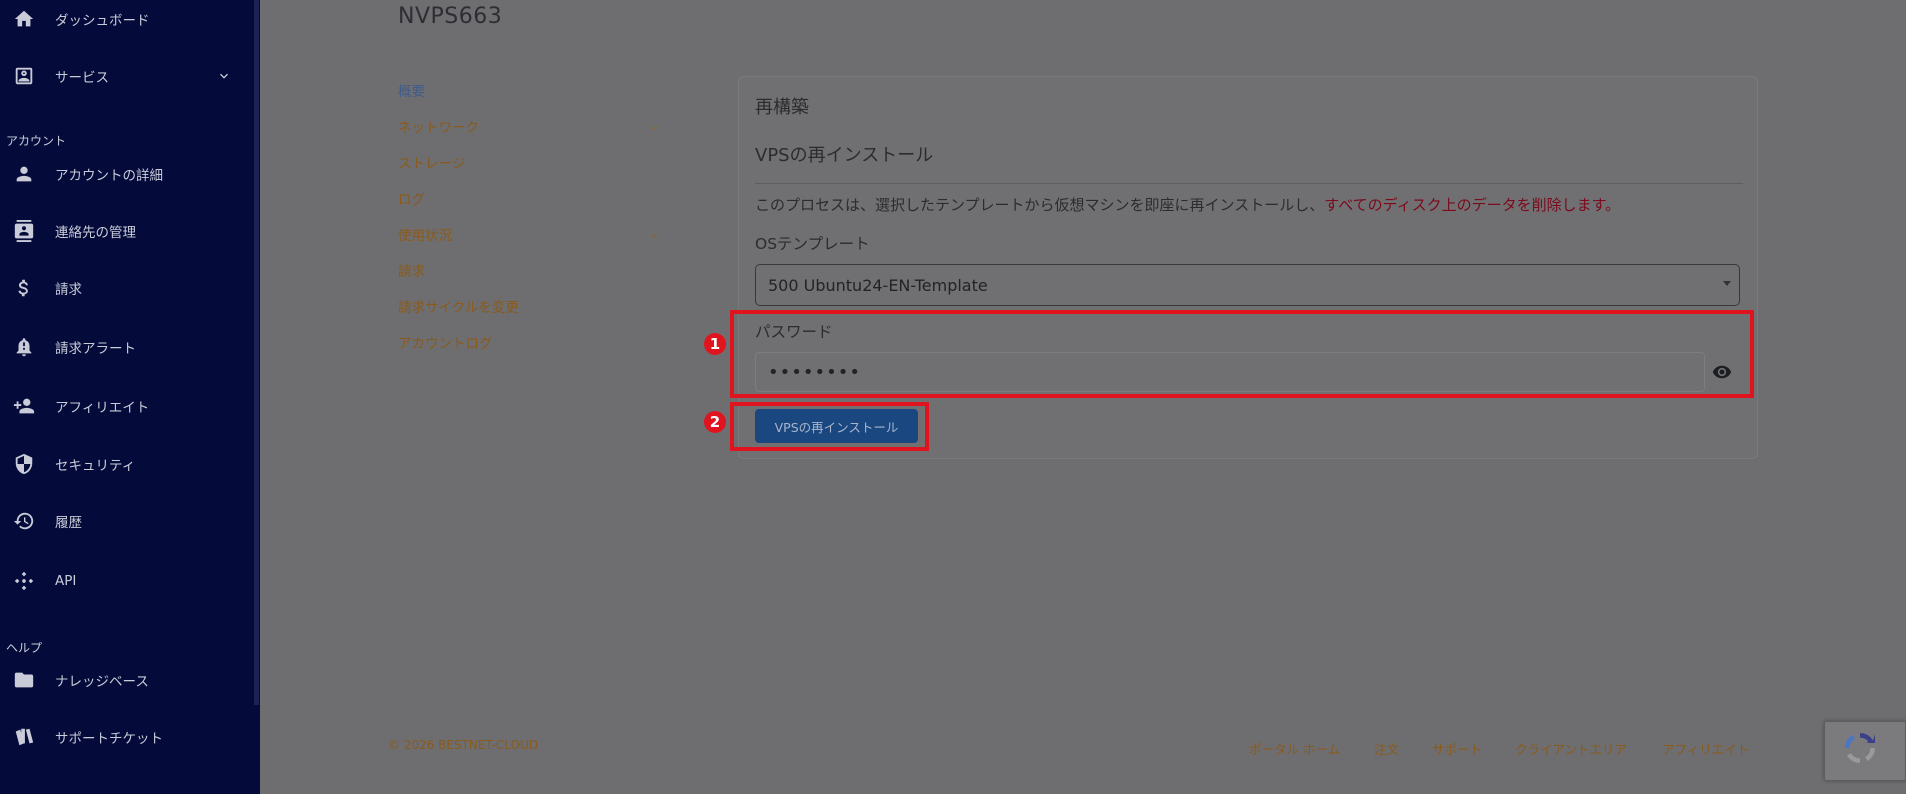  What do you see at coordinates (24, 19) in the screenshot?
I see `home-icon` at bounding box center [24, 19].